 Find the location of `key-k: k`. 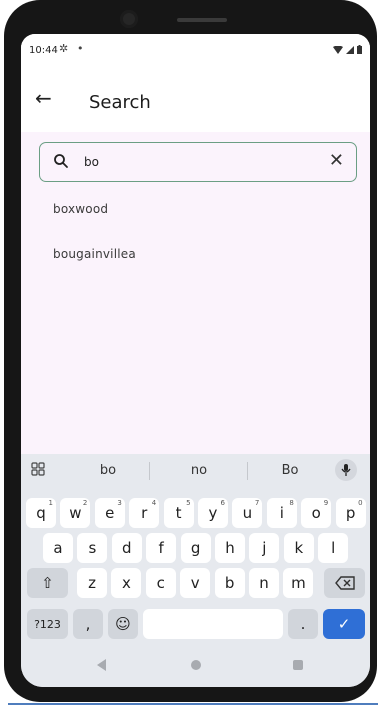

key-k: k is located at coordinates (298, 548).